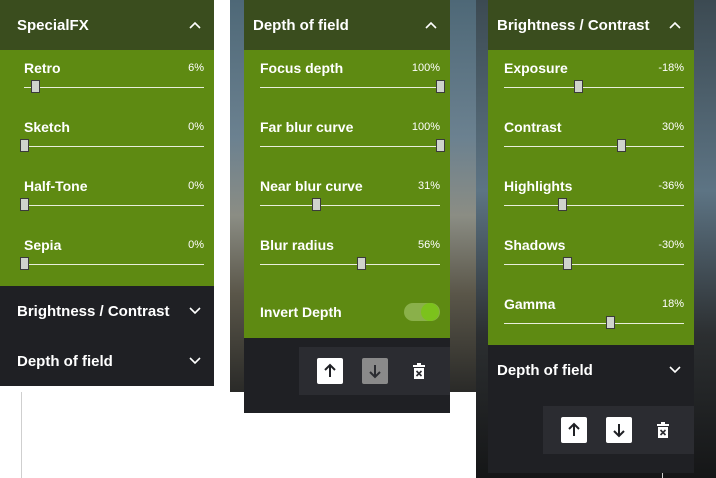 The width and height of the screenshot is (716, 478). What do you see at coordinates (311, 186) in the screenshot?
I see `slider-label: Near blur curve` at bounding box center [311, 186].